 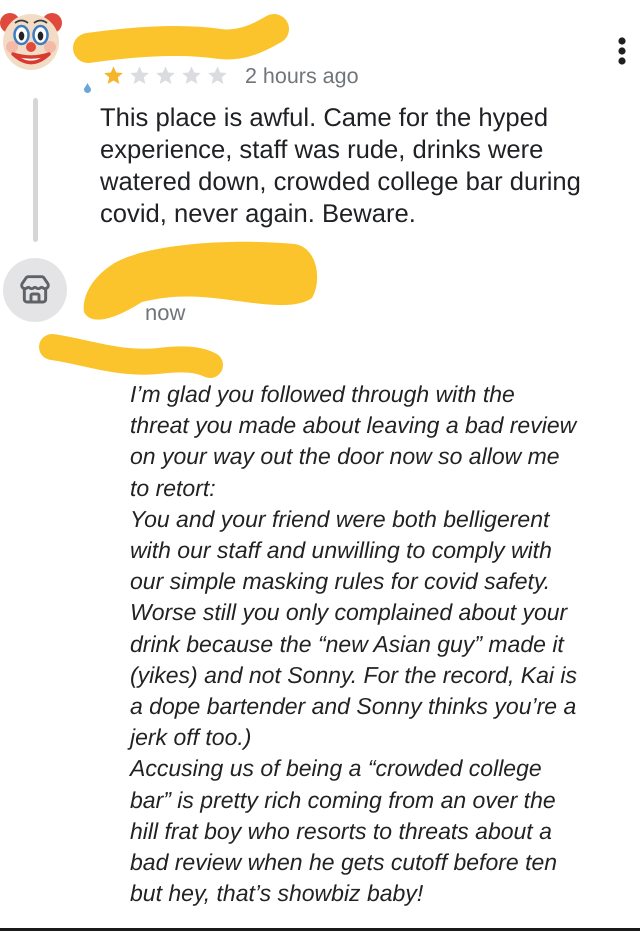 I want to click on review-text: This place is awful. Came for the hyped experience, staff was rude, drinks were watered down, crowded college bar during covid, never again. Beware., so click(x=341, y=166).